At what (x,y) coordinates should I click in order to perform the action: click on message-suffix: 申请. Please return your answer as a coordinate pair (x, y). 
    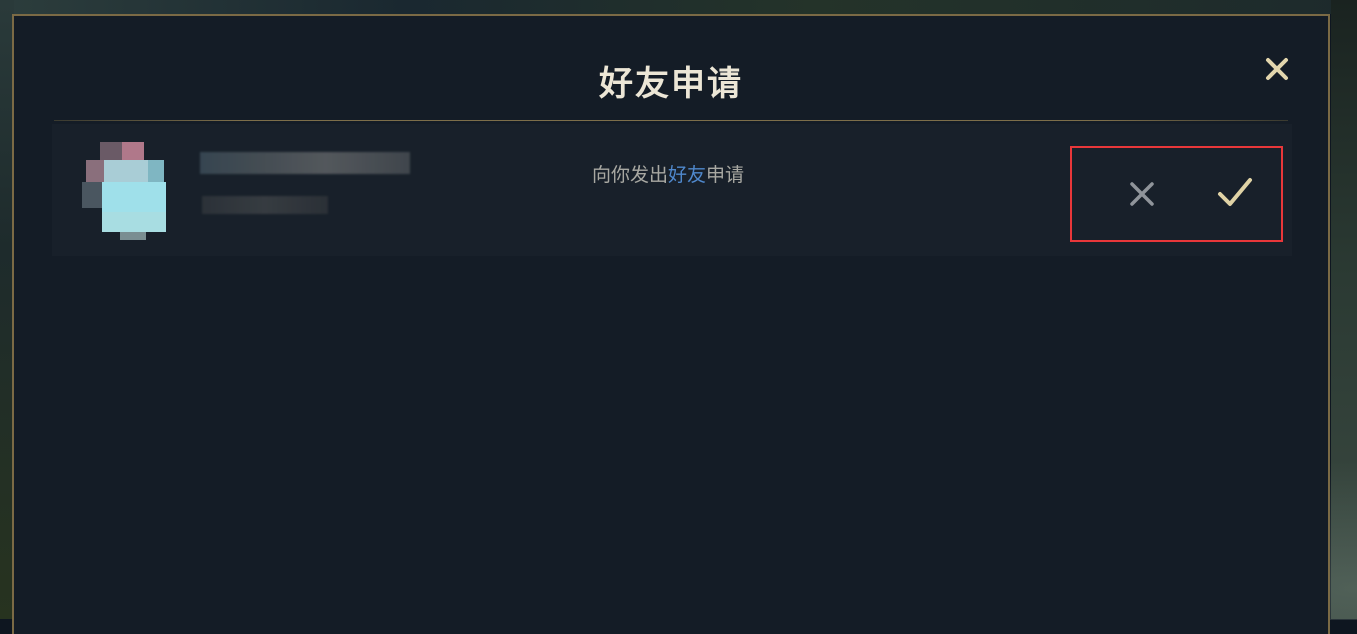
    Looking at the image, I should click on (725, 175).